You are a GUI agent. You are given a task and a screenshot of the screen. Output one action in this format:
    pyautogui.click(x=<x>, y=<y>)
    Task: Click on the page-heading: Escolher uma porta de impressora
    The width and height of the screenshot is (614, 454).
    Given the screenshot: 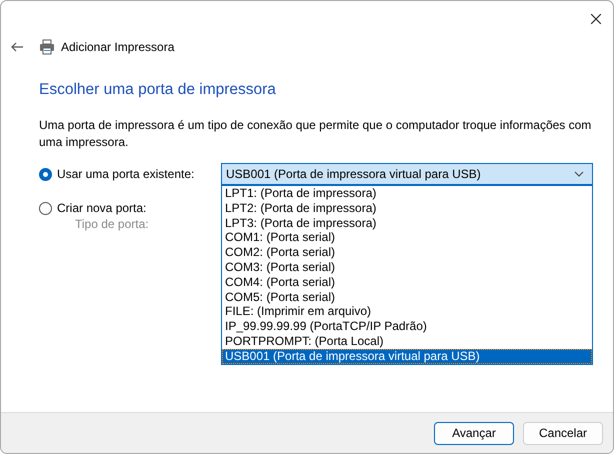 What is the action you would take?
    pyautogui.click(x=158, y=90)
    